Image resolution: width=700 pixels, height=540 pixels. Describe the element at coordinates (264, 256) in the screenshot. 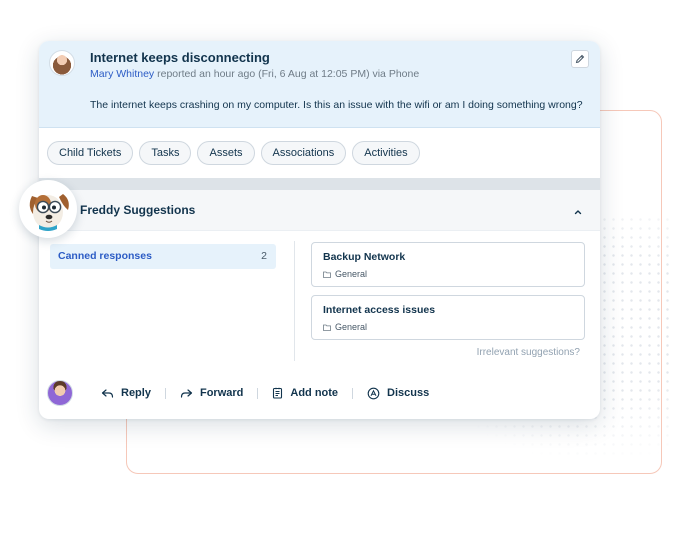

I see `canned-responses-count: 2` at that location.